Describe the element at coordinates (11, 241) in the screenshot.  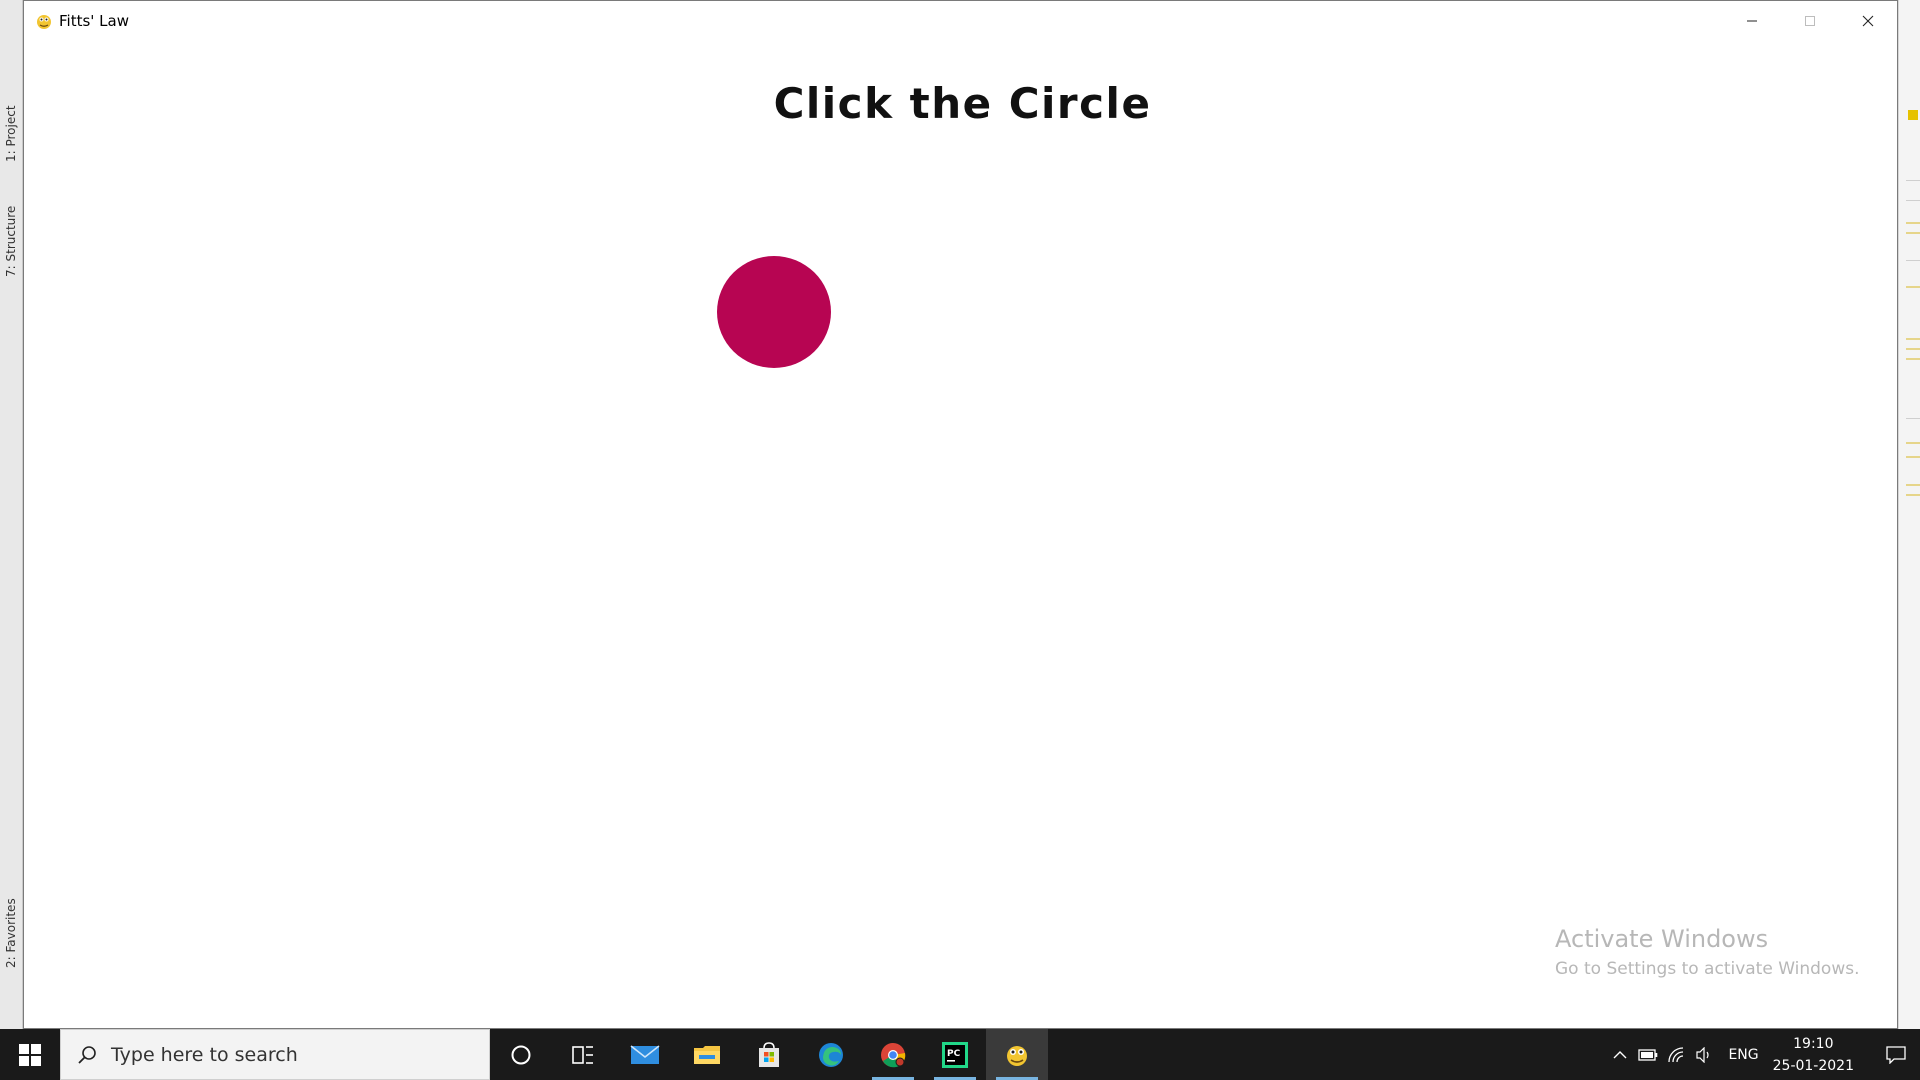
I see `ide-tab-structure-label: 7: Structure` at that location.